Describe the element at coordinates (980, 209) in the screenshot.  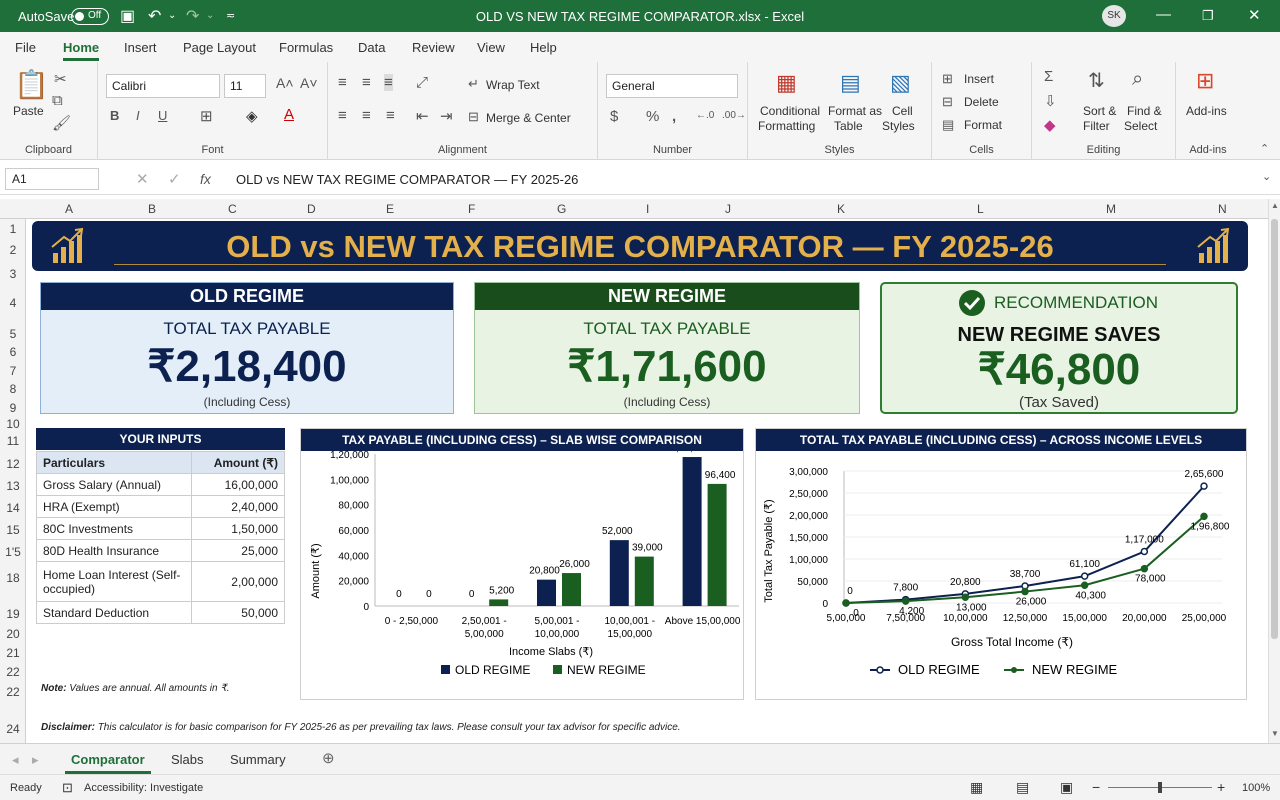
I see `col-header: L` at that location.